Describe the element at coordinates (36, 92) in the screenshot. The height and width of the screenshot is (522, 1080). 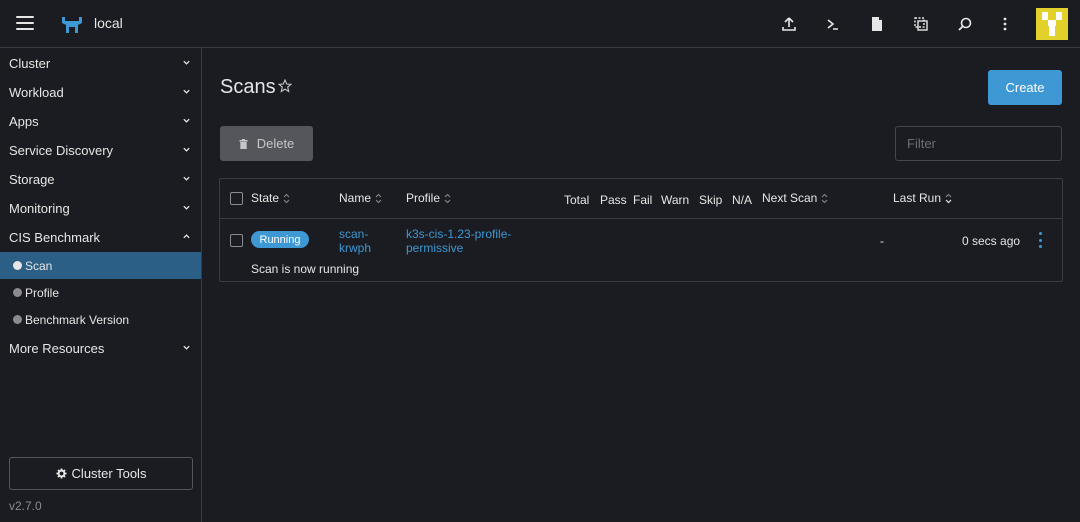
I see `sidebar-group-label: Workload` at that location.